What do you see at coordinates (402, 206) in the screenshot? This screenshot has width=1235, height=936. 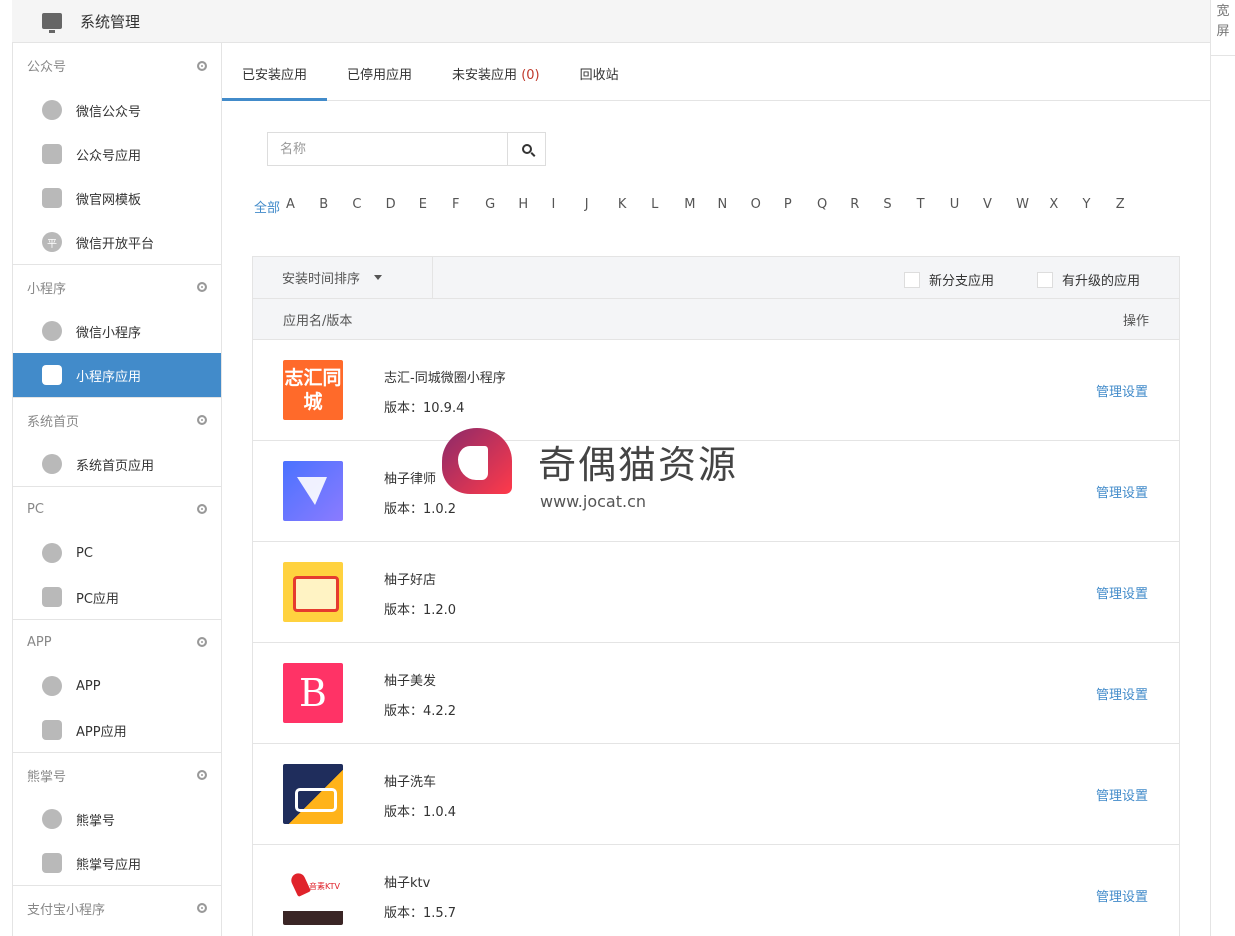 I see `letter-d: D` at bounding box center [402, 206].